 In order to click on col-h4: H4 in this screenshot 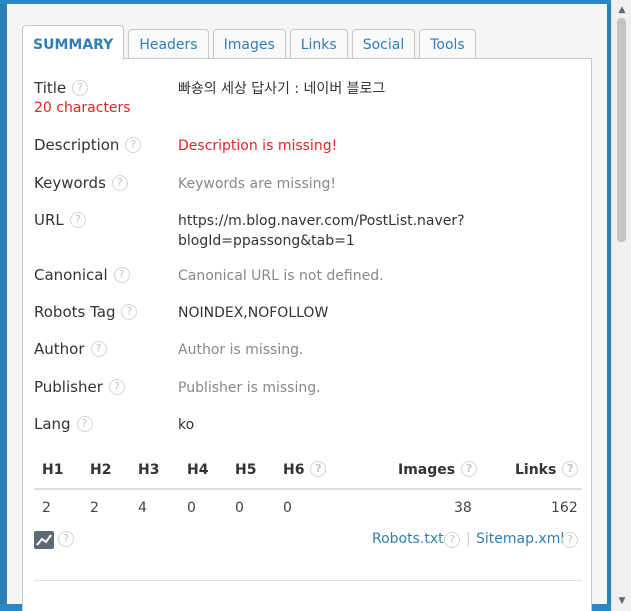, I will do `click(198, 470)`.